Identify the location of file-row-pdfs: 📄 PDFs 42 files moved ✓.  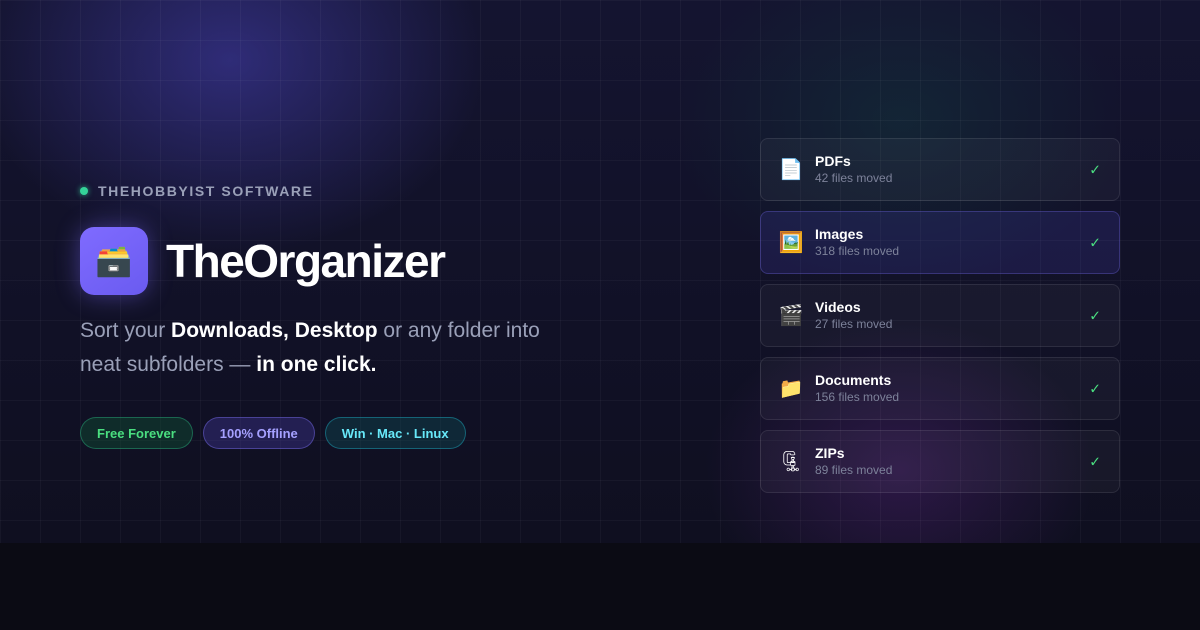
(940, 169).